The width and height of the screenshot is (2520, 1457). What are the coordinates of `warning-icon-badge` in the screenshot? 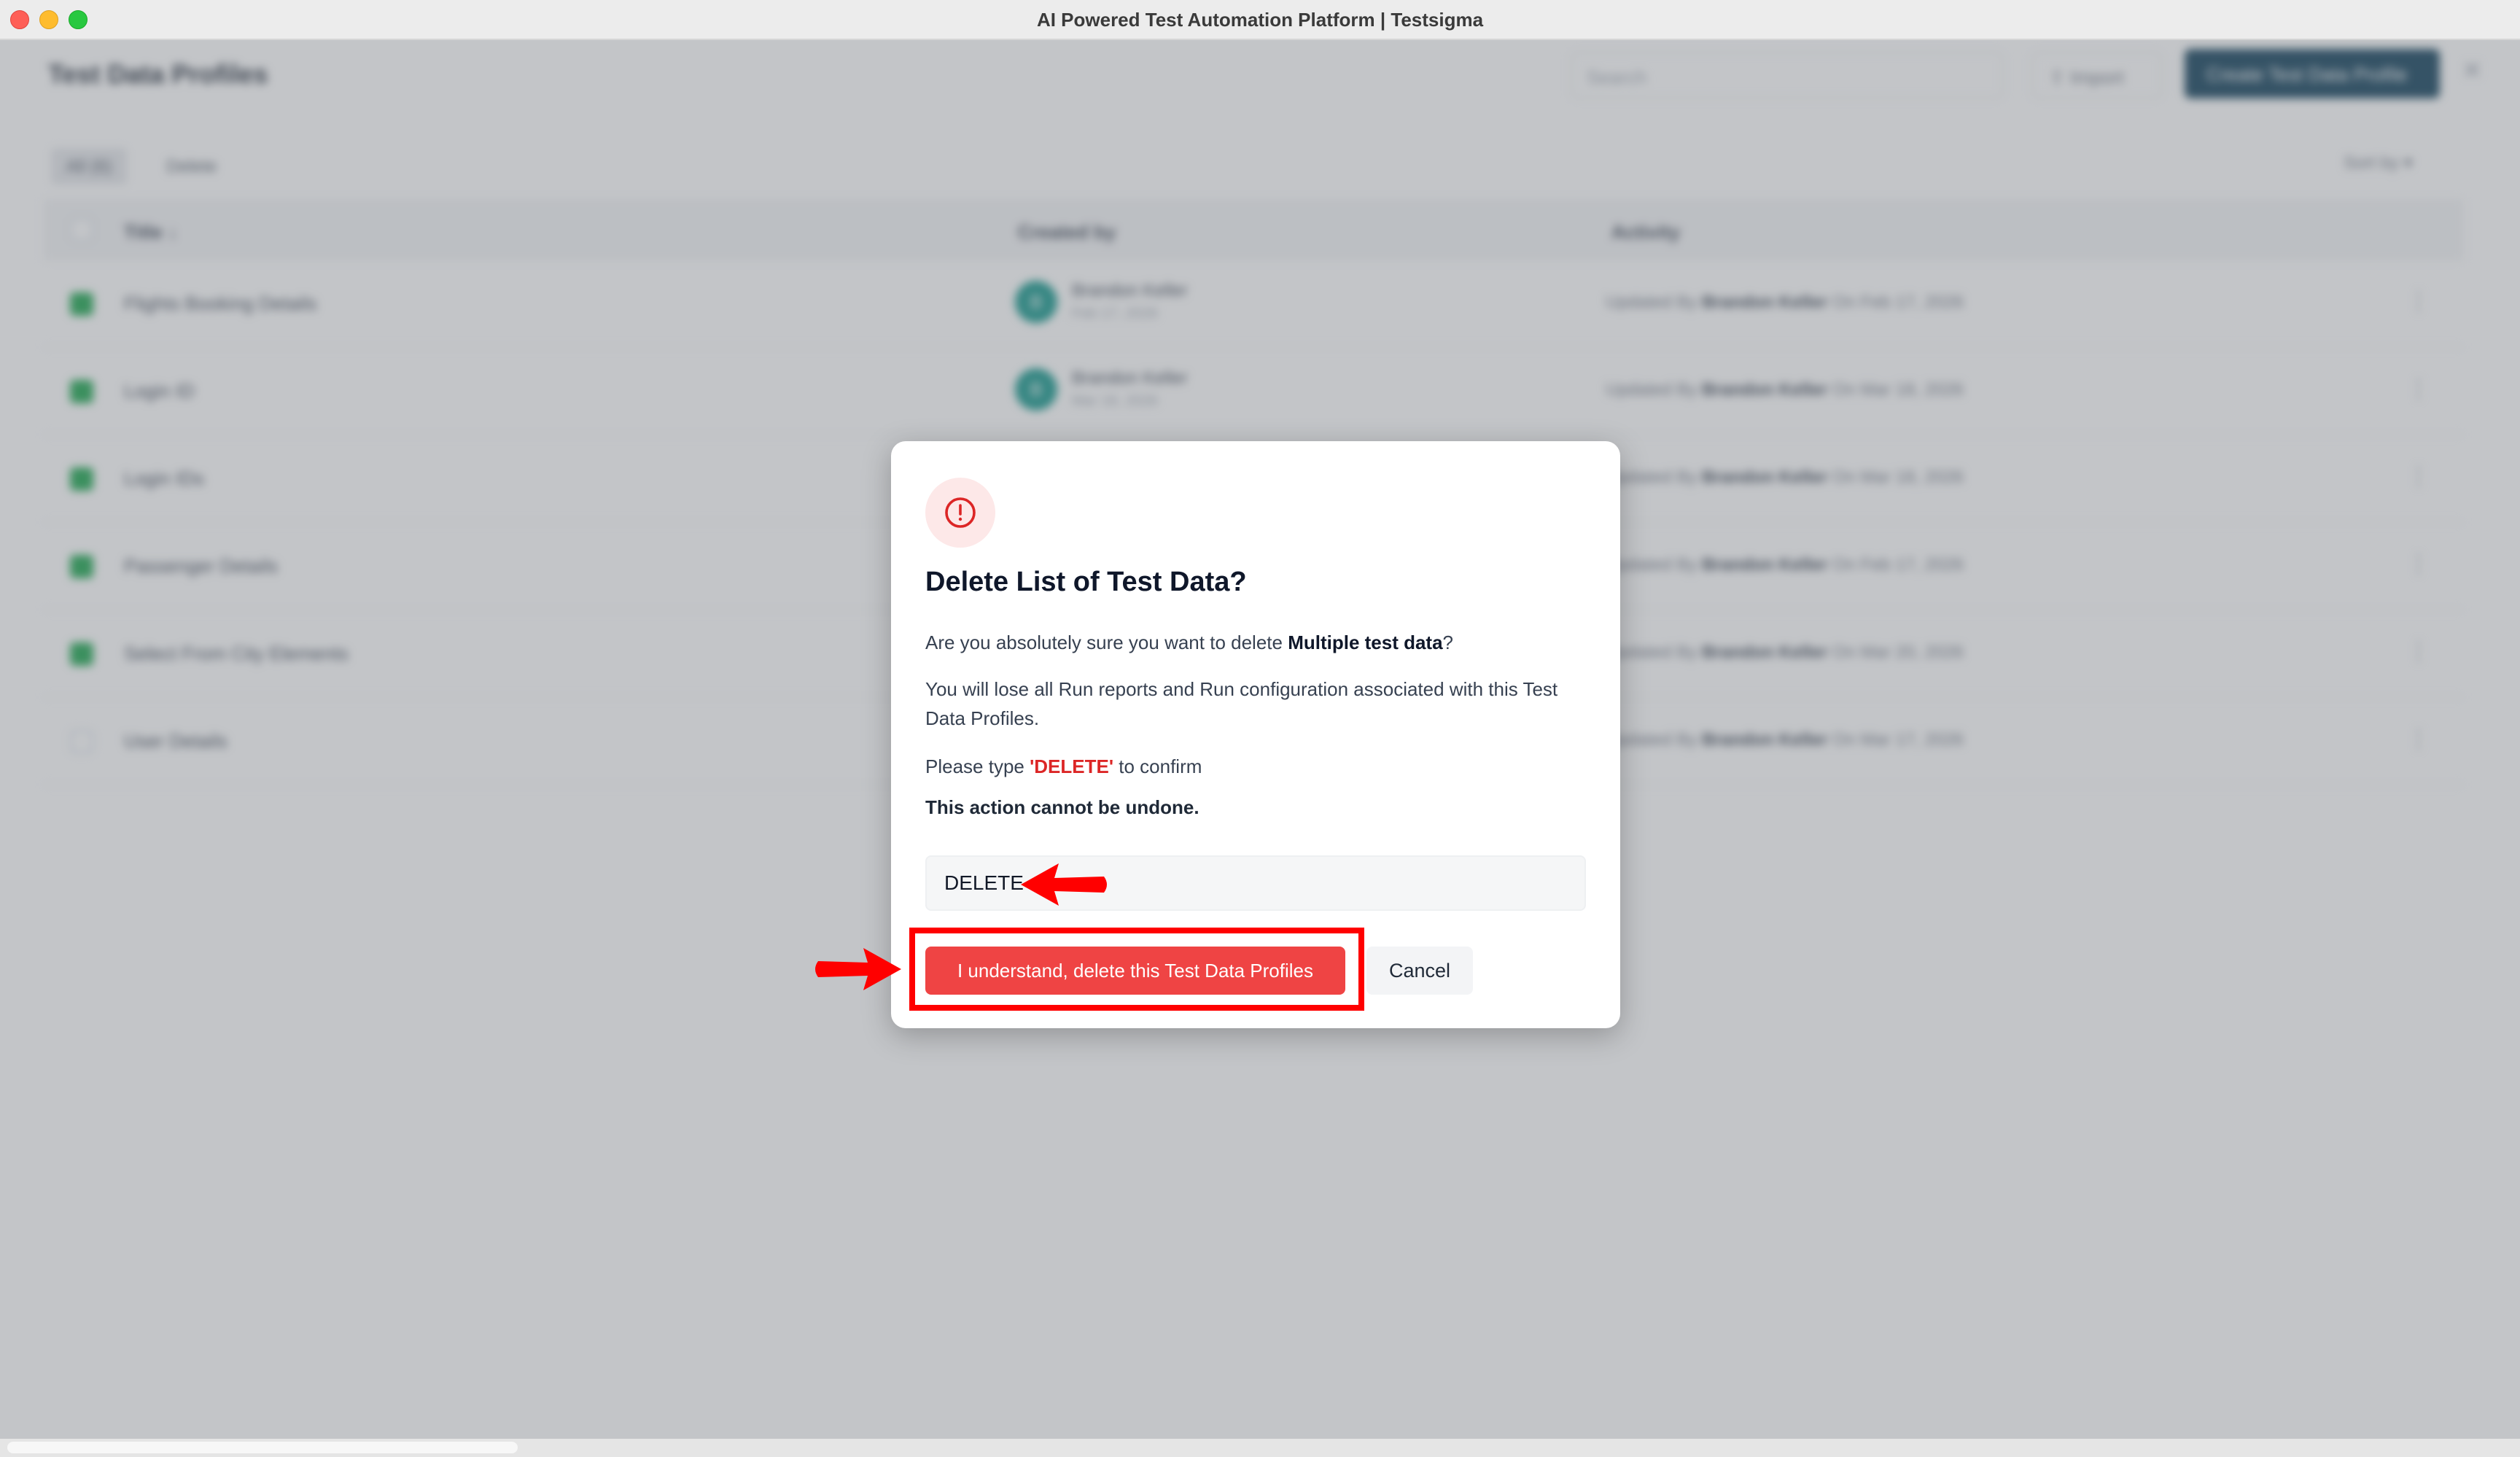 It's located at (960, 513).